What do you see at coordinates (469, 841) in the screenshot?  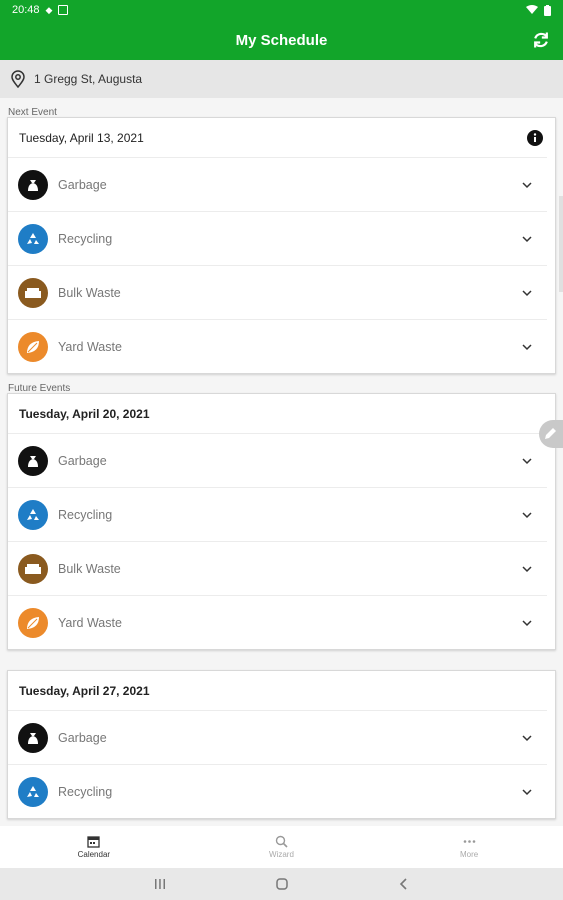 I see `more-icon` at bounding box center [469, 841].